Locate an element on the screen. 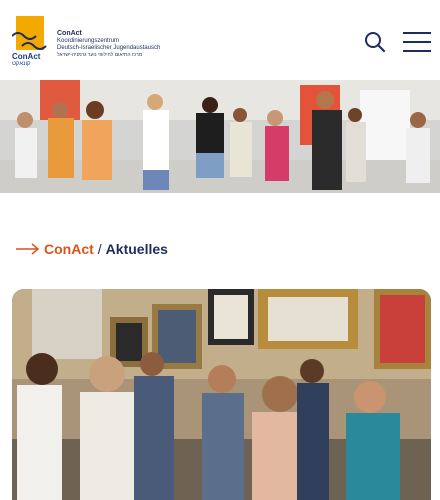 The height and width of the screenshot is (500, 440). logo-subtitle-2: Deutsch-Israelischer Jugendaustausch is located at coordinates (109, 48).